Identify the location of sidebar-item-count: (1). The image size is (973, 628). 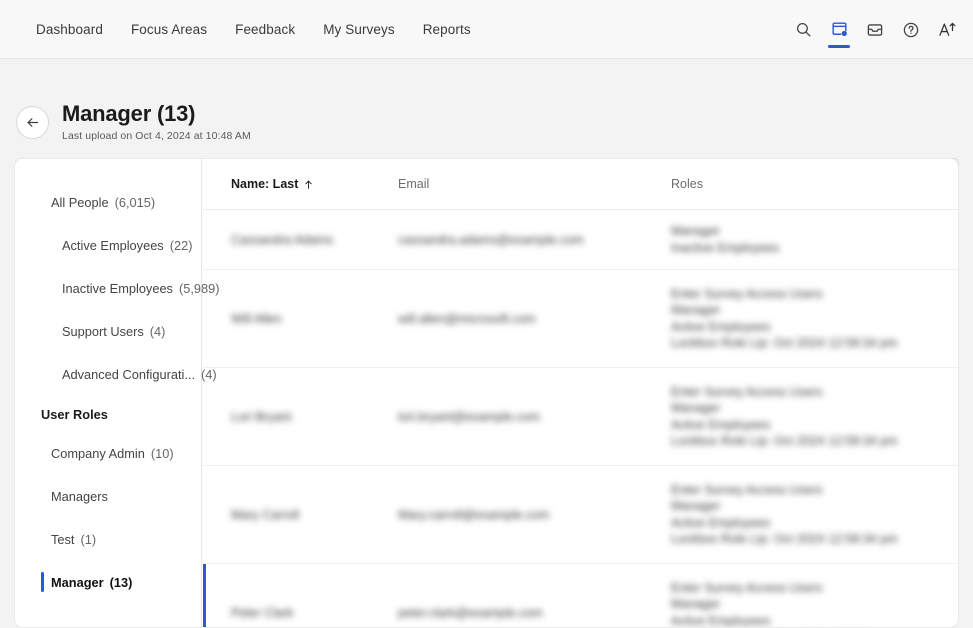
(88, 539).